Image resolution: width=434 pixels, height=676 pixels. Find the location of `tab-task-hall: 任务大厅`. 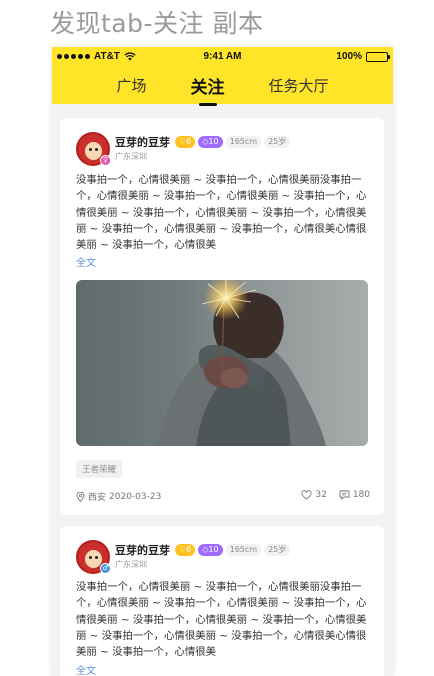

tab-task-hall: 任务大厅 is located at coordinates (299, 85).